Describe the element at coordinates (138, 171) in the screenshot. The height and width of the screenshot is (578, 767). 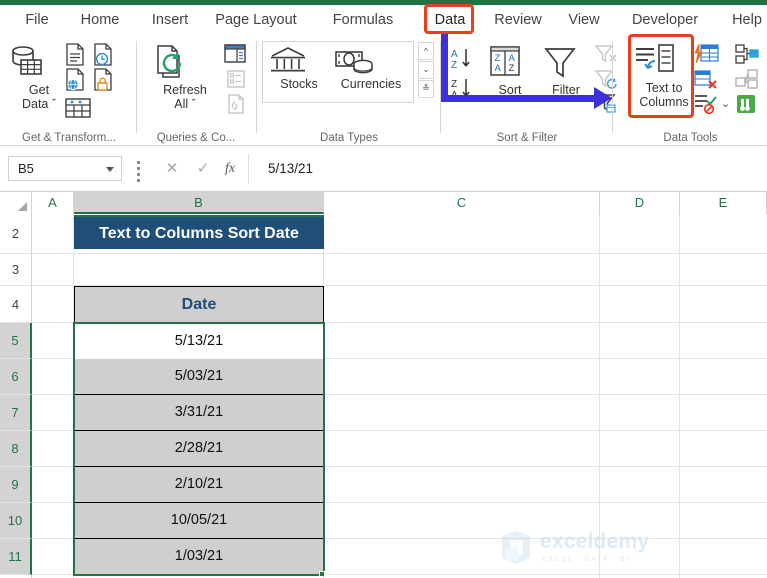
I see `formula-bar-handle` at that location.